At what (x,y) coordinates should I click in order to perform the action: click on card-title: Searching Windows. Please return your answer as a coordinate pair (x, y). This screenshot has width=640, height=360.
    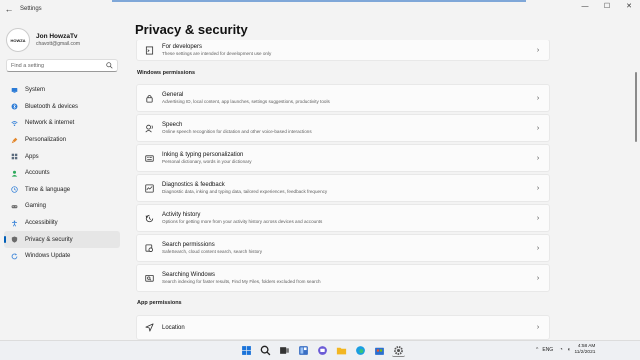
    Looking at the image, I should click on (189, 275).